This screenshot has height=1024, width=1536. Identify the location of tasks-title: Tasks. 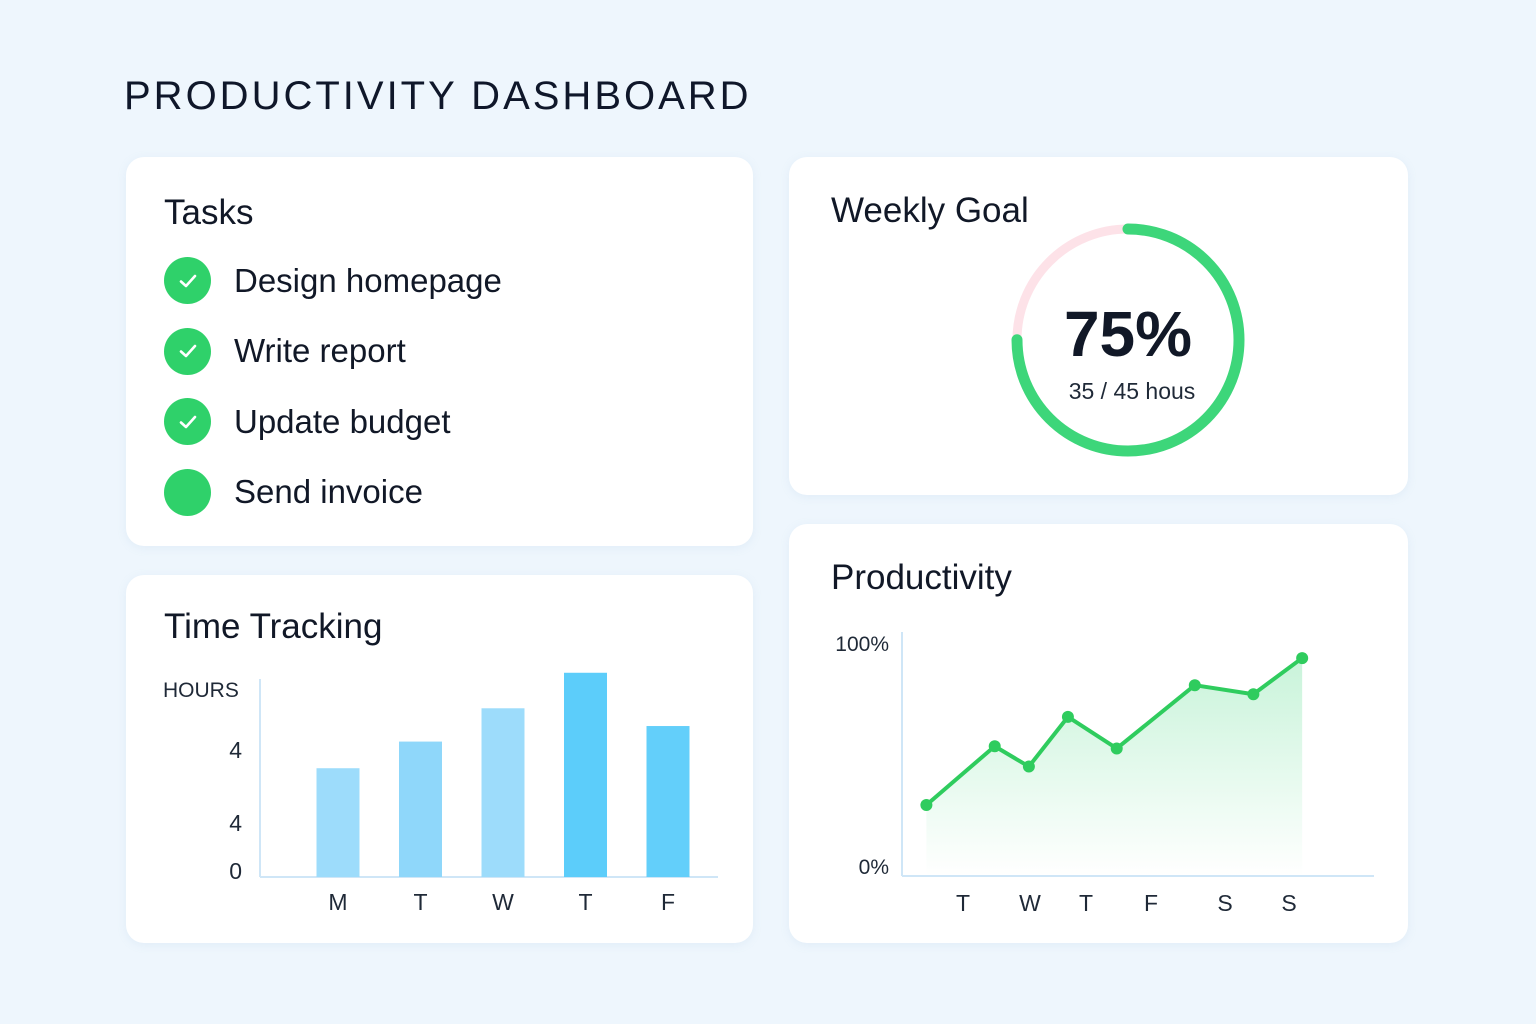
(209, 212).